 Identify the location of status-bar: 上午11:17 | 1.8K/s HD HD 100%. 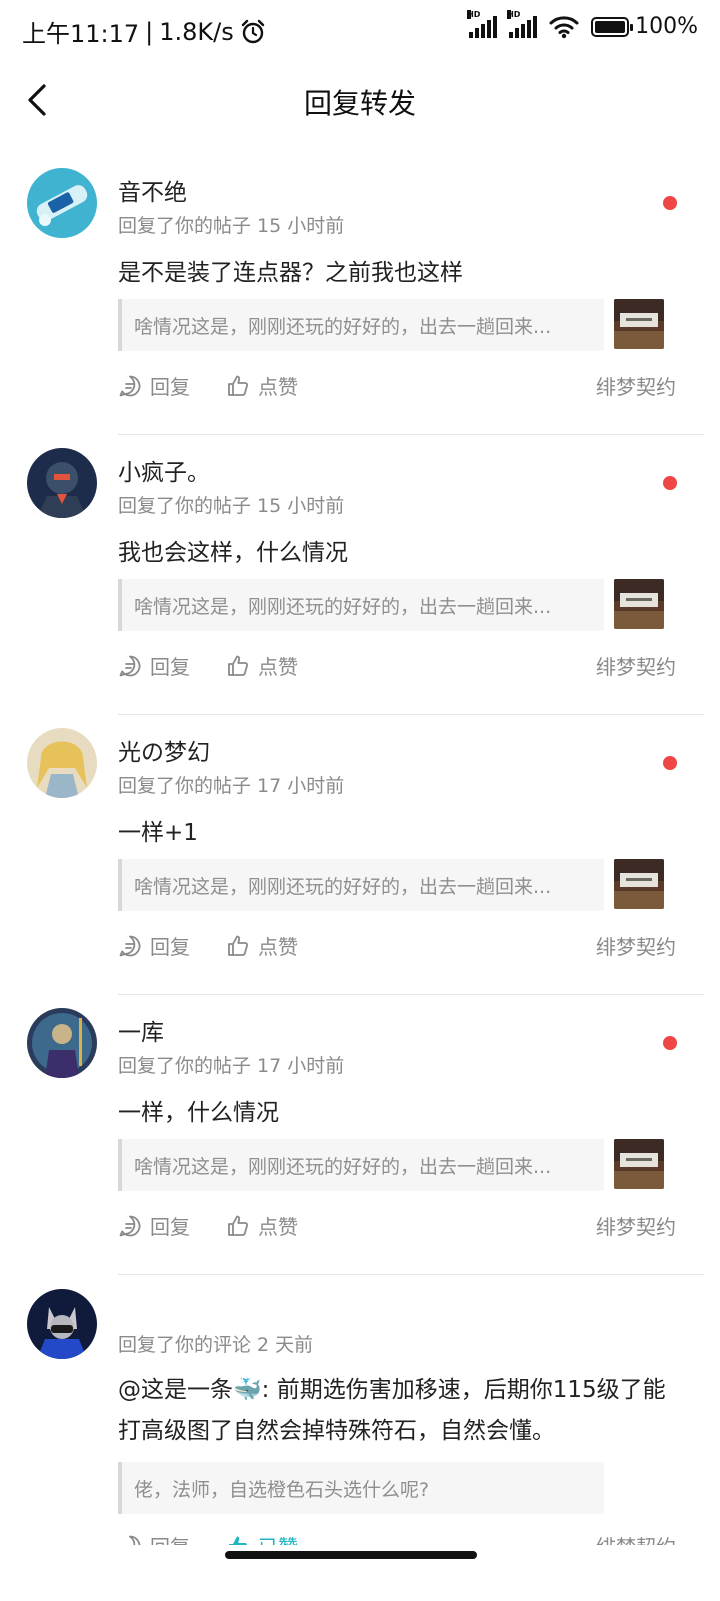
(360, 30).